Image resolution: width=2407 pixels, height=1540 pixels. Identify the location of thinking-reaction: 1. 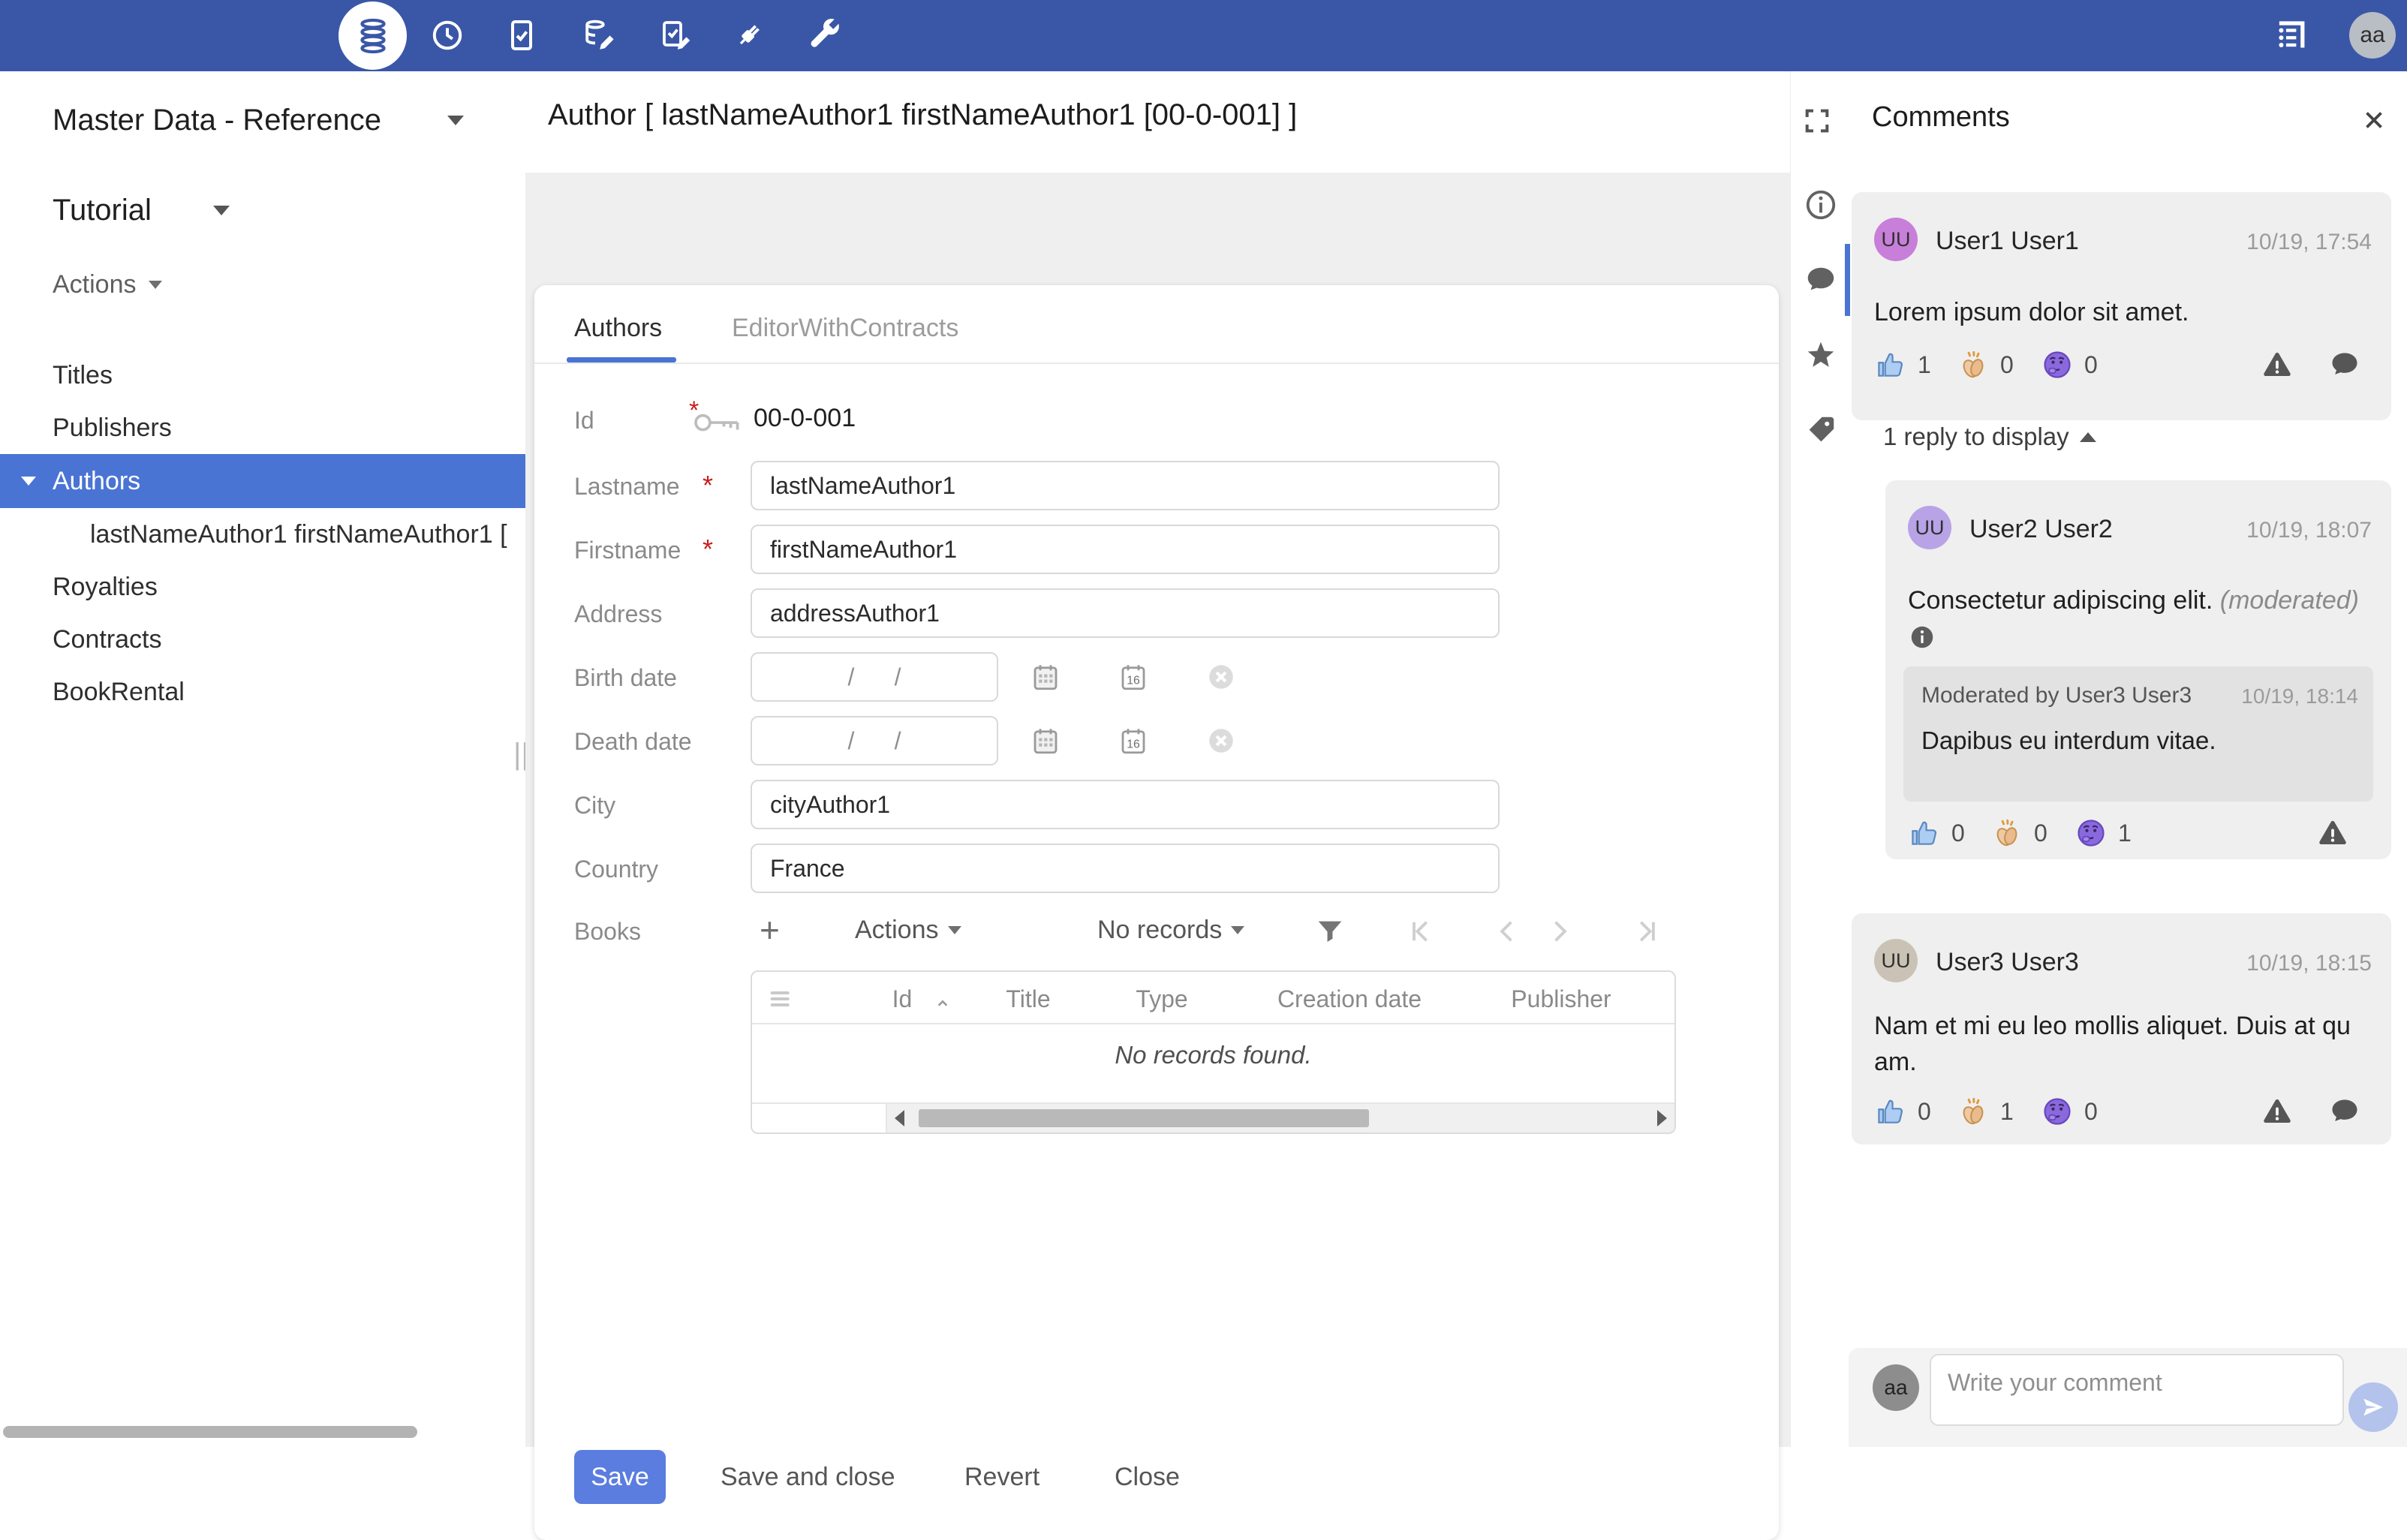
(2103, 833).